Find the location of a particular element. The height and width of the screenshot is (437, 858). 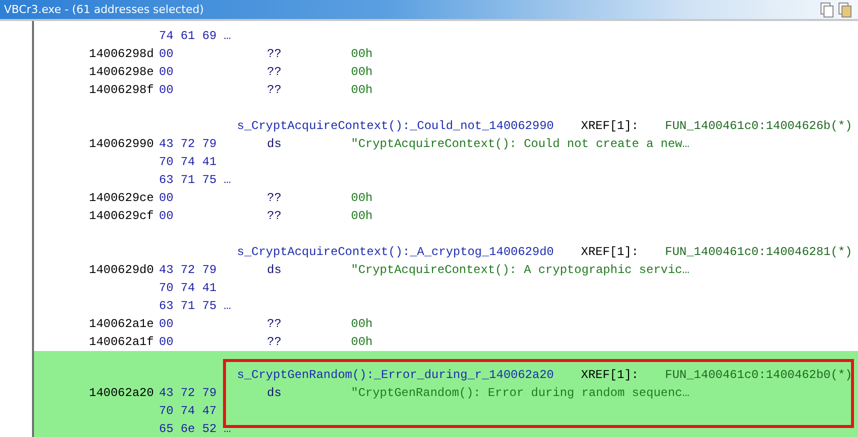

copy-icon is located at coordinates (827, 10).